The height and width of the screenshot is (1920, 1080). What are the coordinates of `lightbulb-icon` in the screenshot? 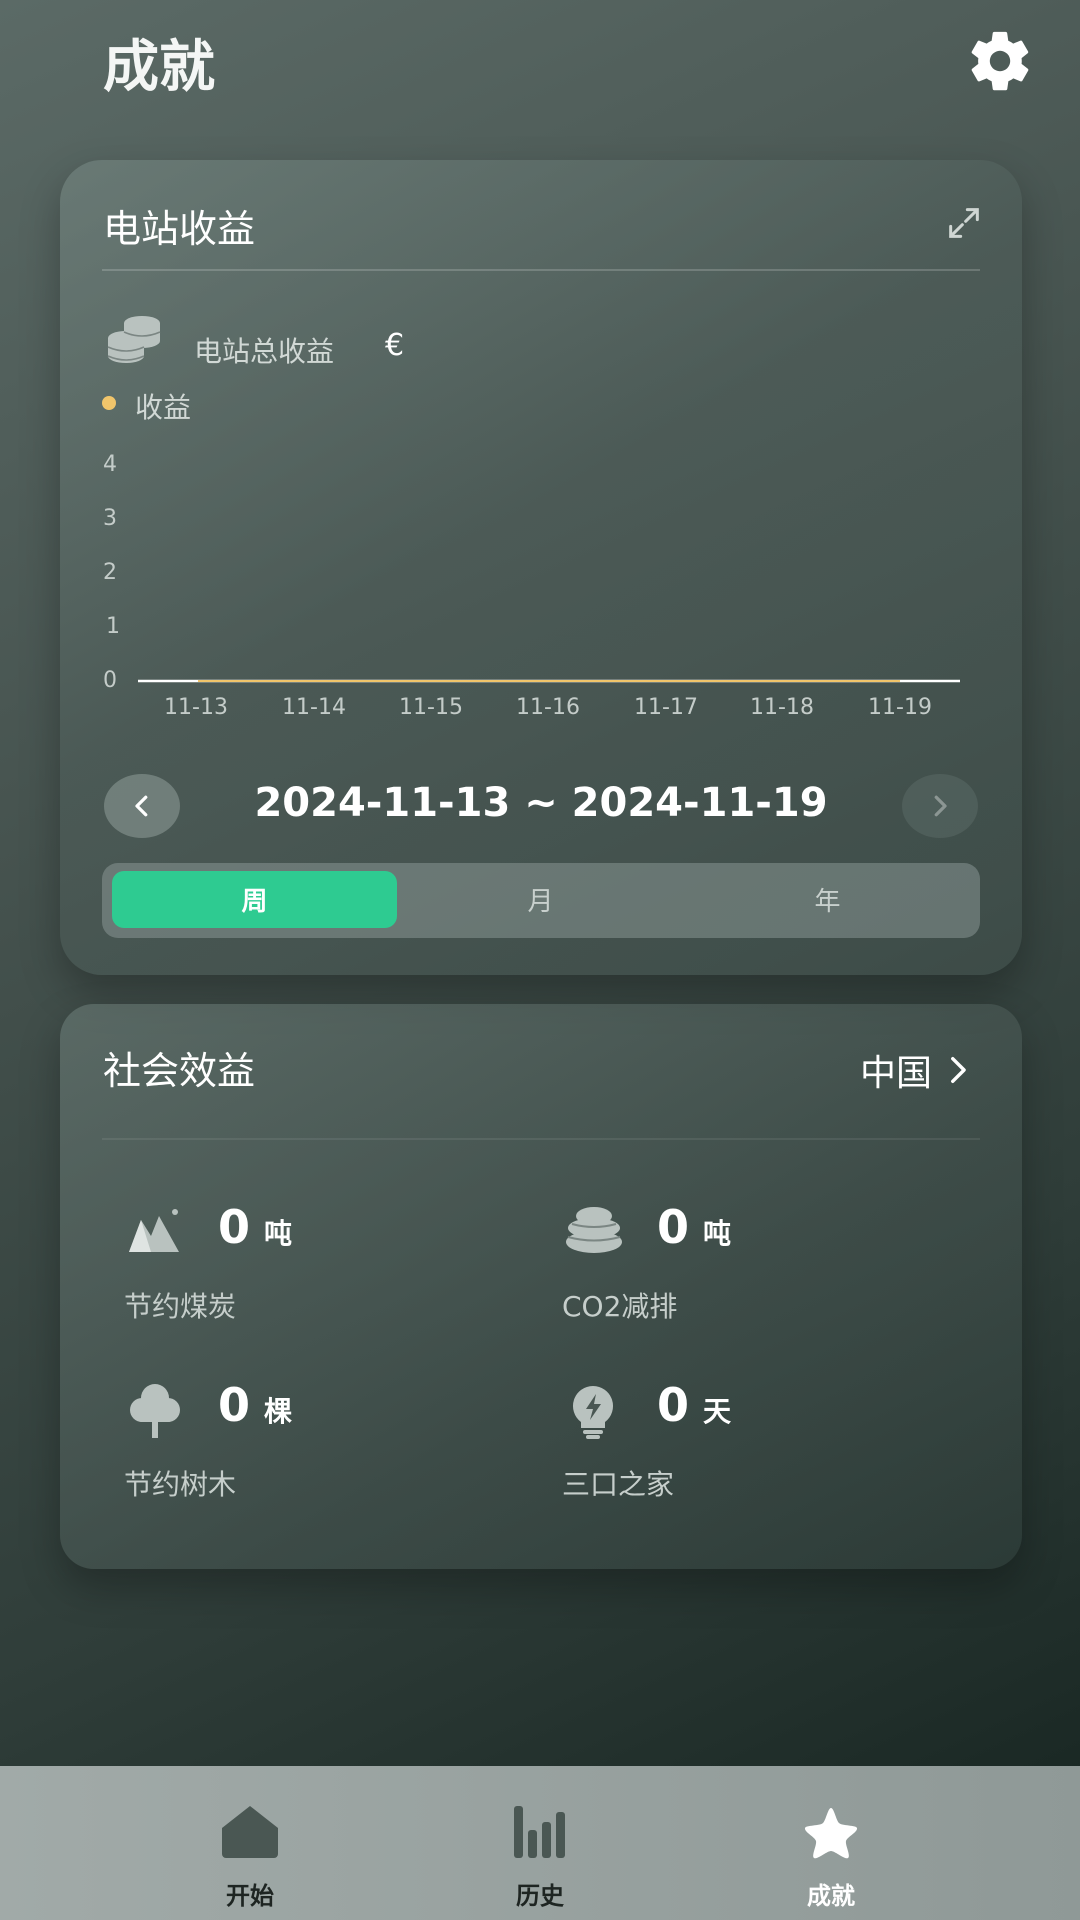 It's located at (593, 1412).